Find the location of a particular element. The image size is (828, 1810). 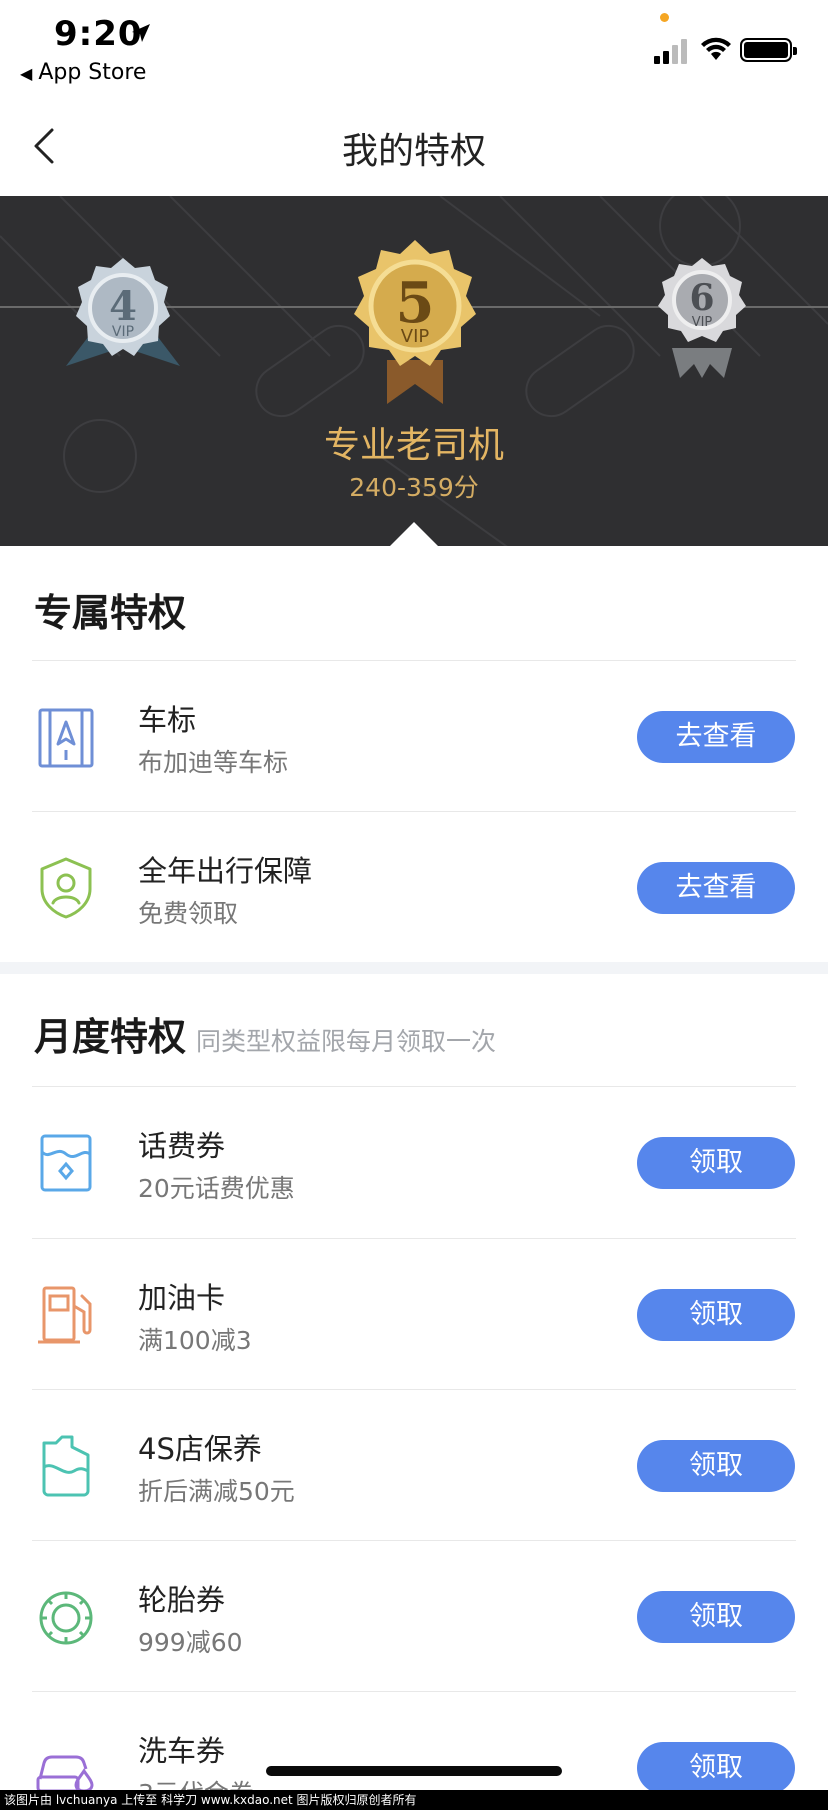

claim-phone-bill-button: 领取 is located at coordinates (716, 1163).